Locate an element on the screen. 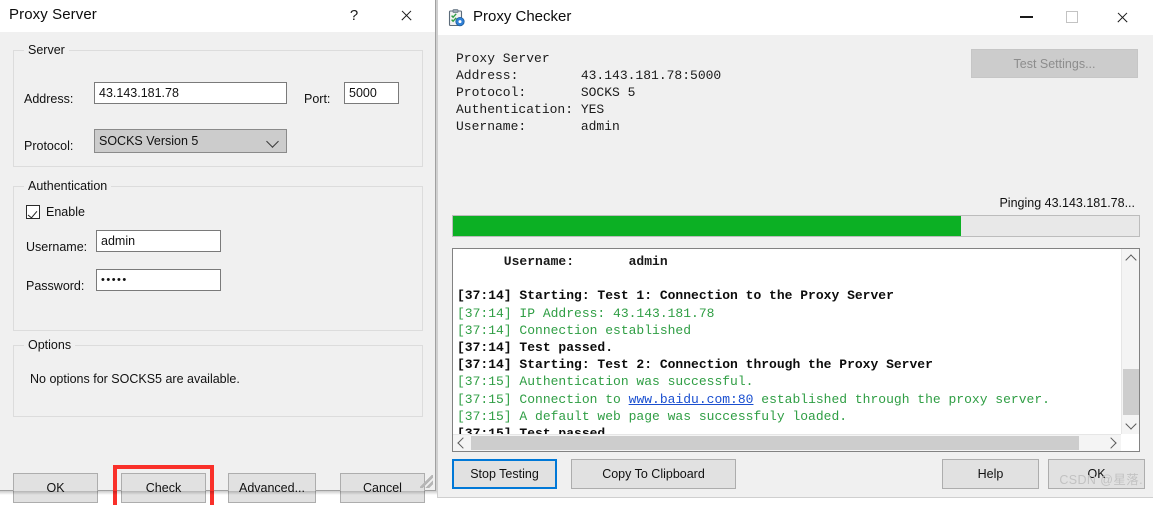 The height and width of the screenshot is (505, 1153). help-icon: ? is located at coordinates (354, 15).